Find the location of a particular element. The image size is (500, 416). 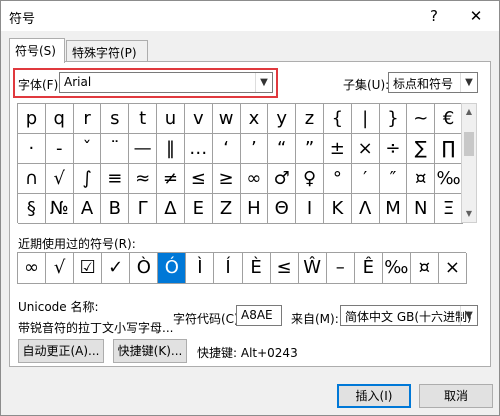

recent-symbol-cell: ‰ is located at coordinates (396, 268).